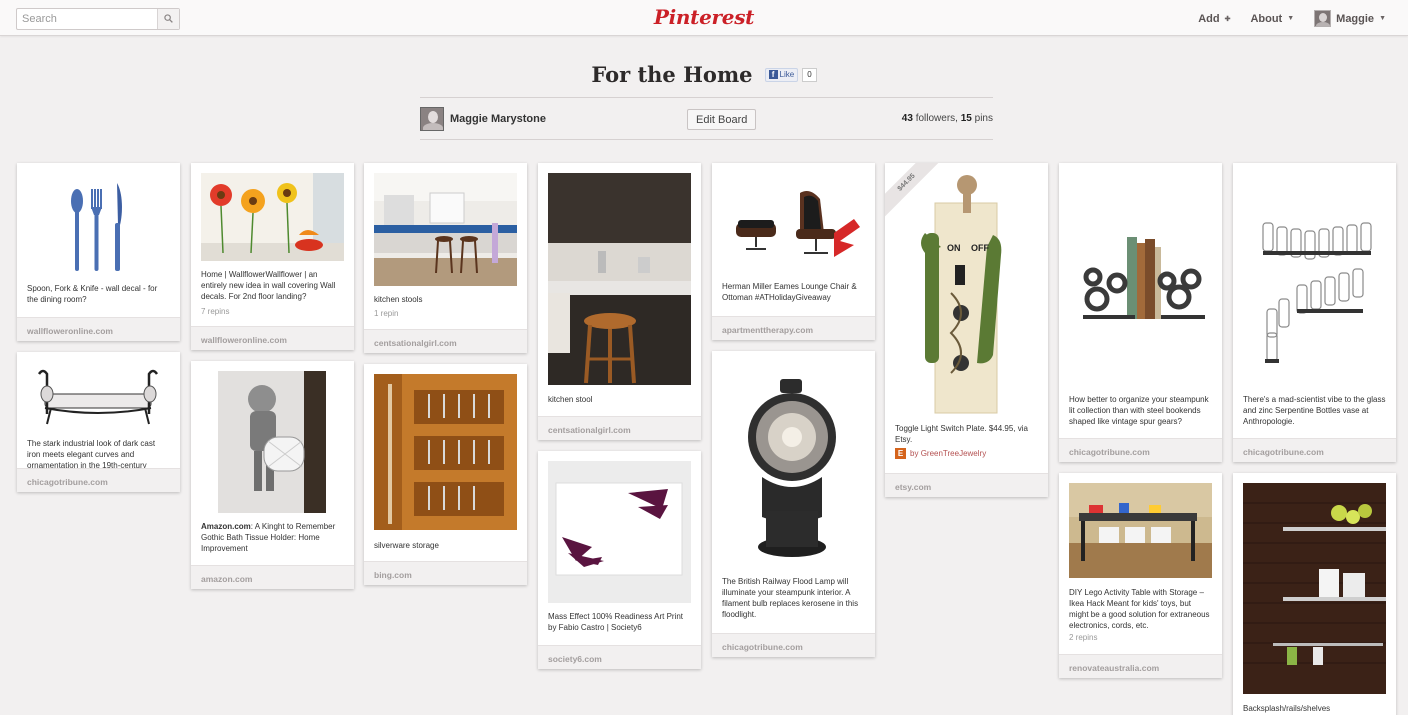  I want to click on pin-image-eames-chair, so click(793, 225).